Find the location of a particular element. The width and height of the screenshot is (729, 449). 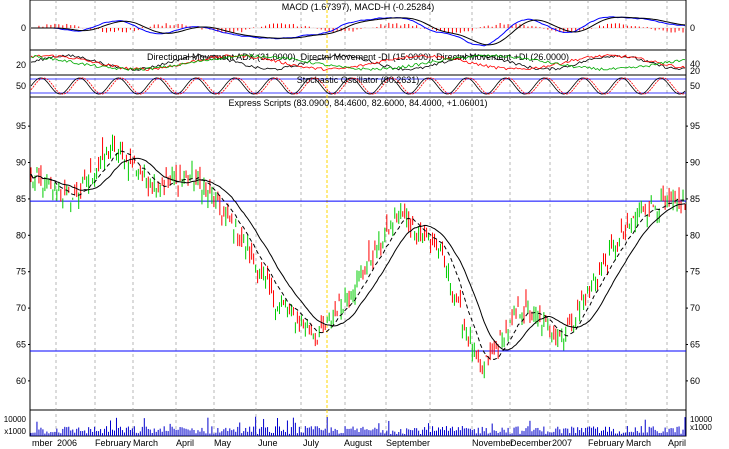

price-y-tick-right: 90 is located at coordinates (695, 163).